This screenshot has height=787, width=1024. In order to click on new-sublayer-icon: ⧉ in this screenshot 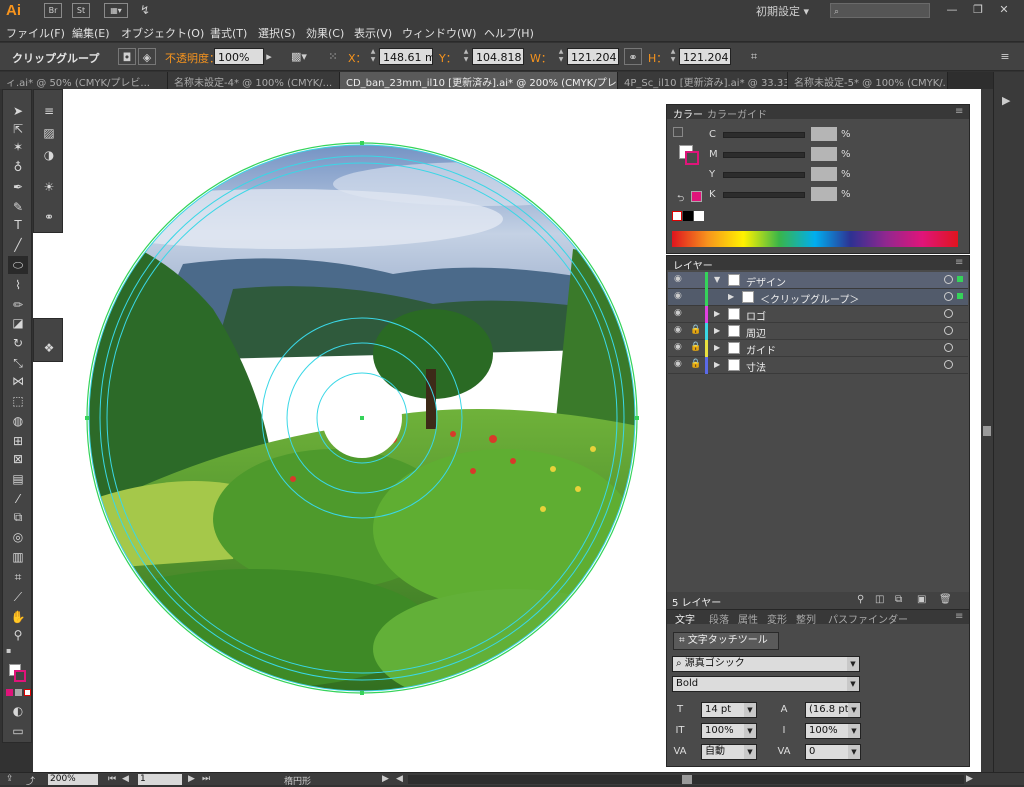, I will do `click(898, 599)`.